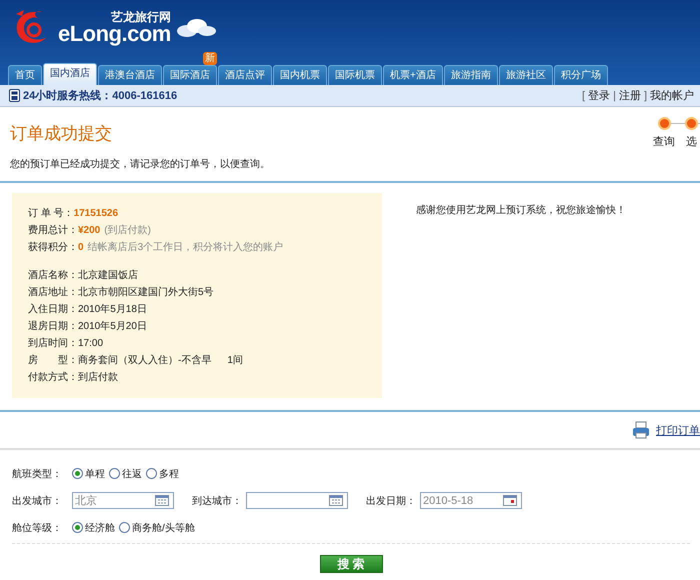 This screenshot has height=580, width=700. Describe the element at coordinates (123, 500) in the screenshot. I see `input-field: 北京` at that location.